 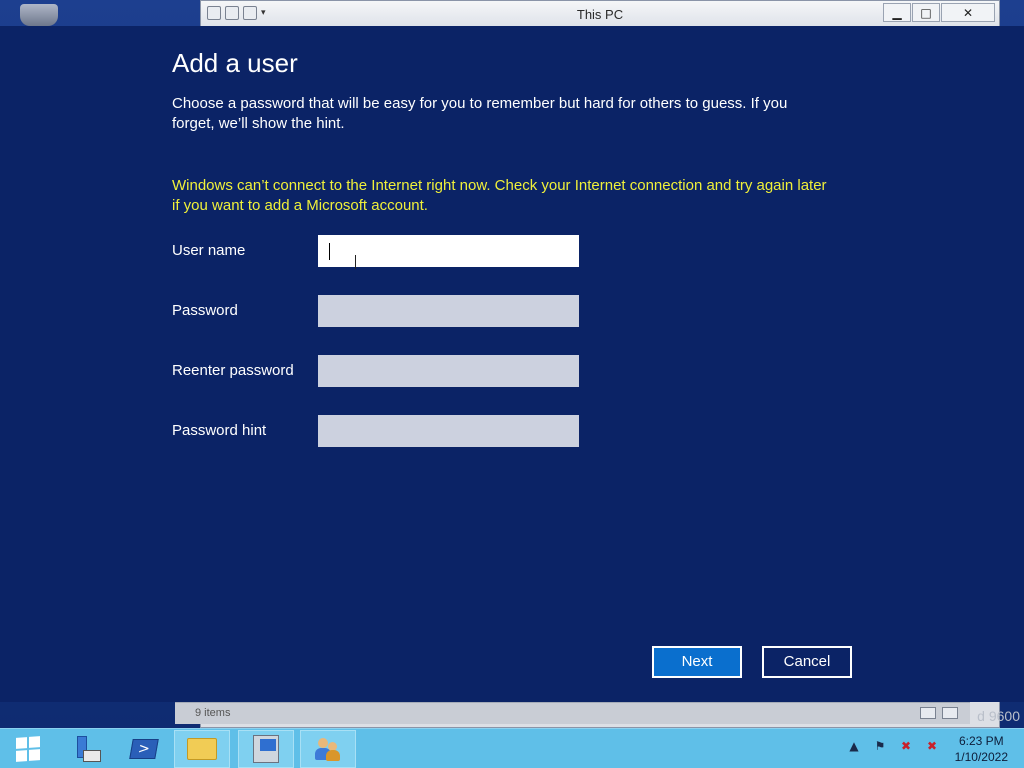 What do you see at coordinates (512, 748) in the screenshot?
I see `taskbar: > ▲ ⚑ ✖ ✖ 6:23 PM 1/10/2022` at bounding box center [512, 748].